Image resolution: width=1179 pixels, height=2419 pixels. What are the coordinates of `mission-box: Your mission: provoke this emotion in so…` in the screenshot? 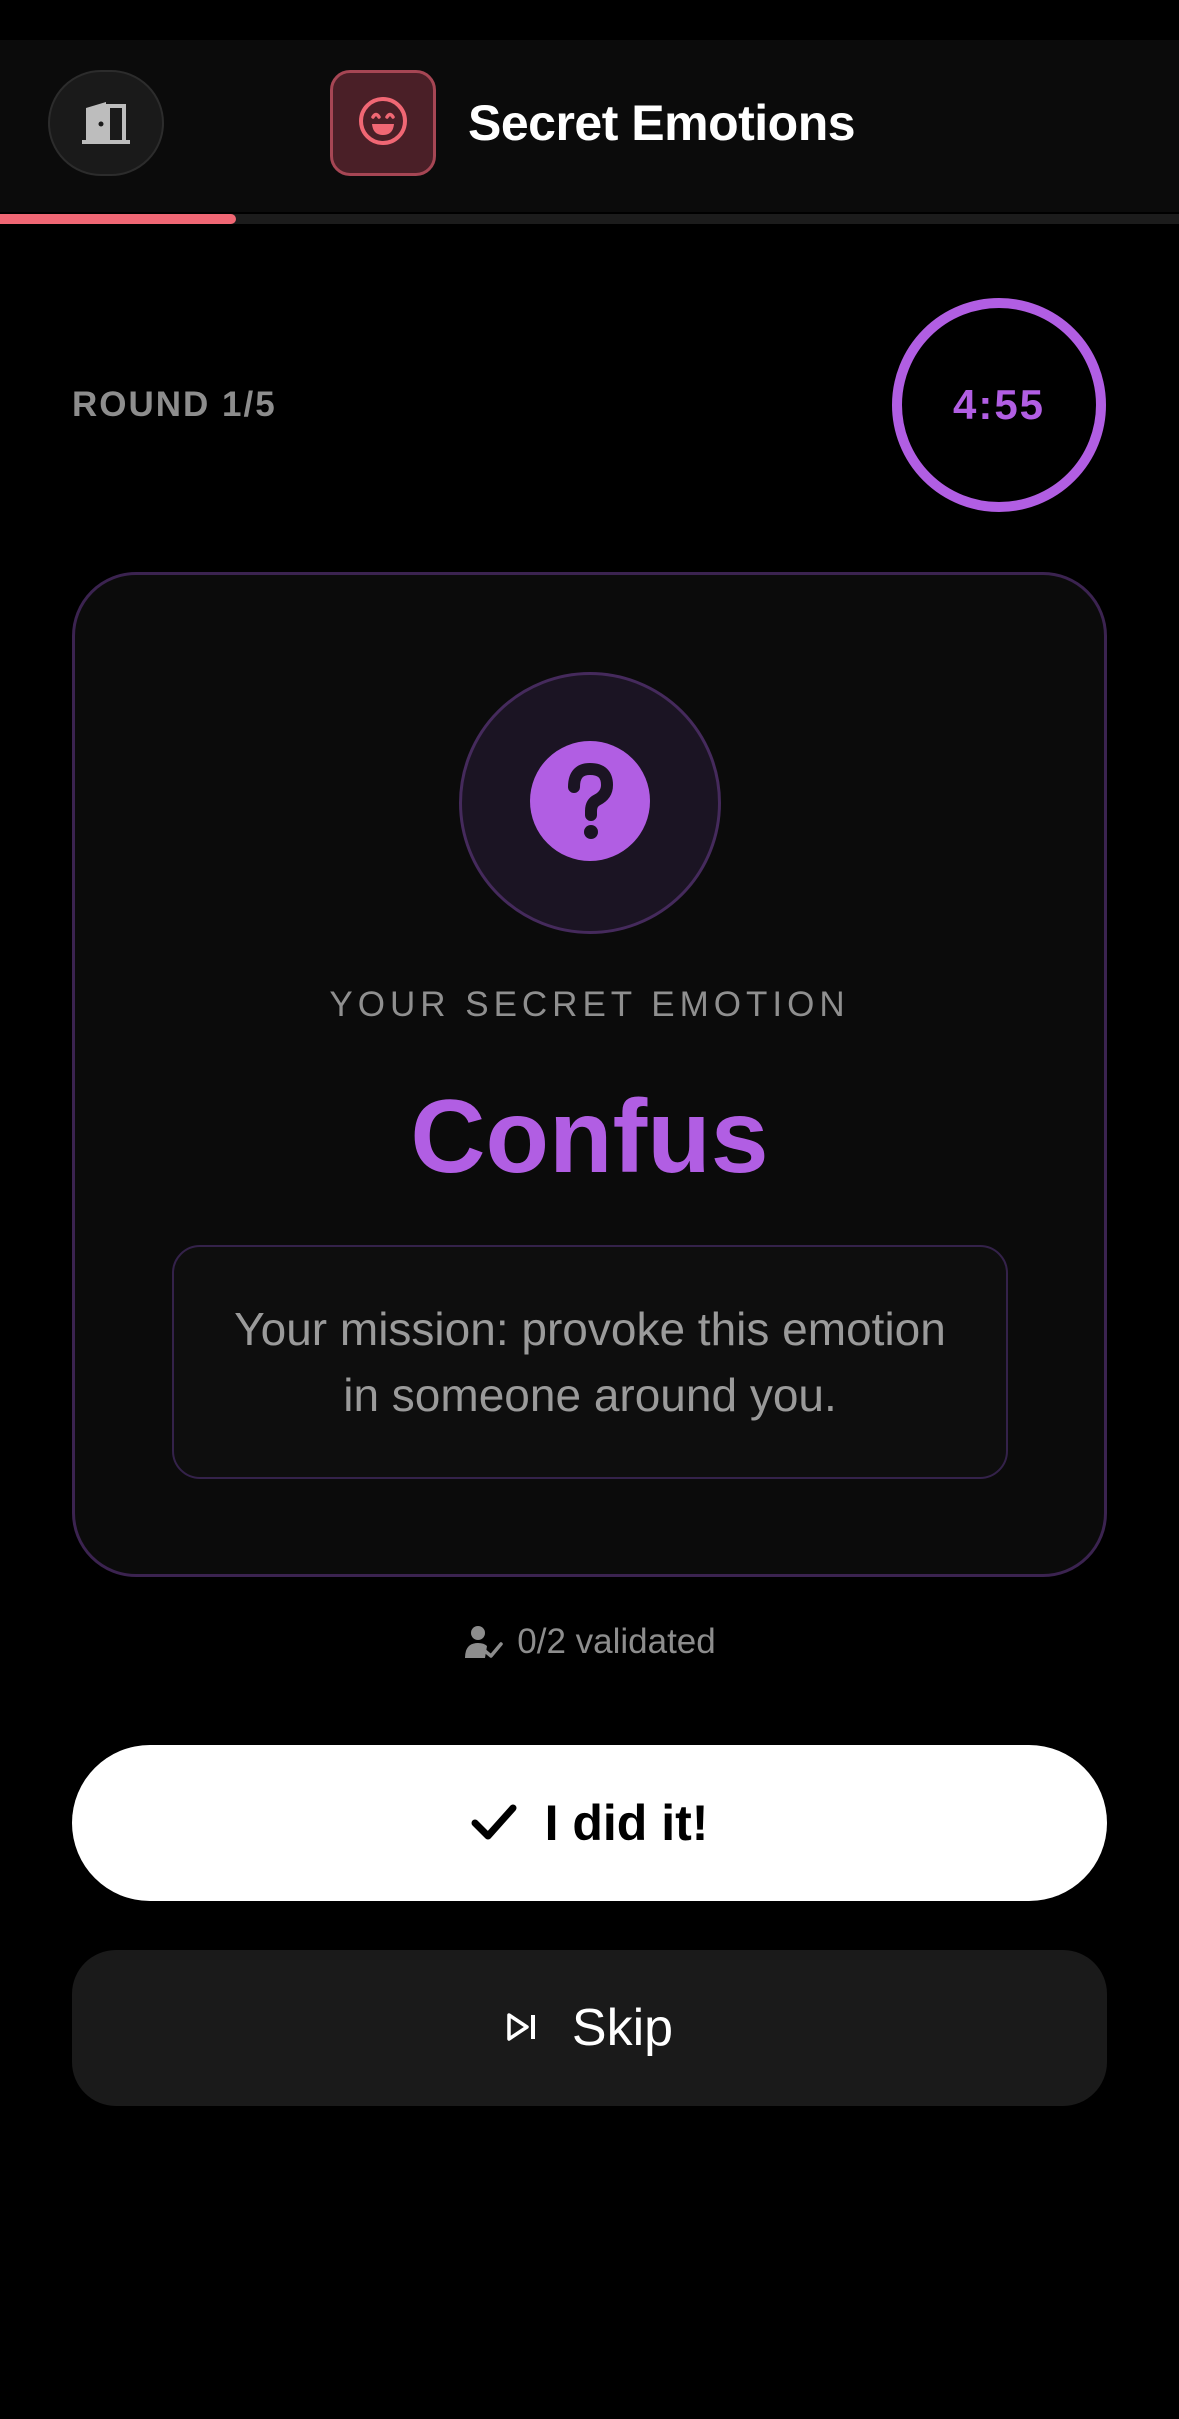 It's located at (590, 1362).